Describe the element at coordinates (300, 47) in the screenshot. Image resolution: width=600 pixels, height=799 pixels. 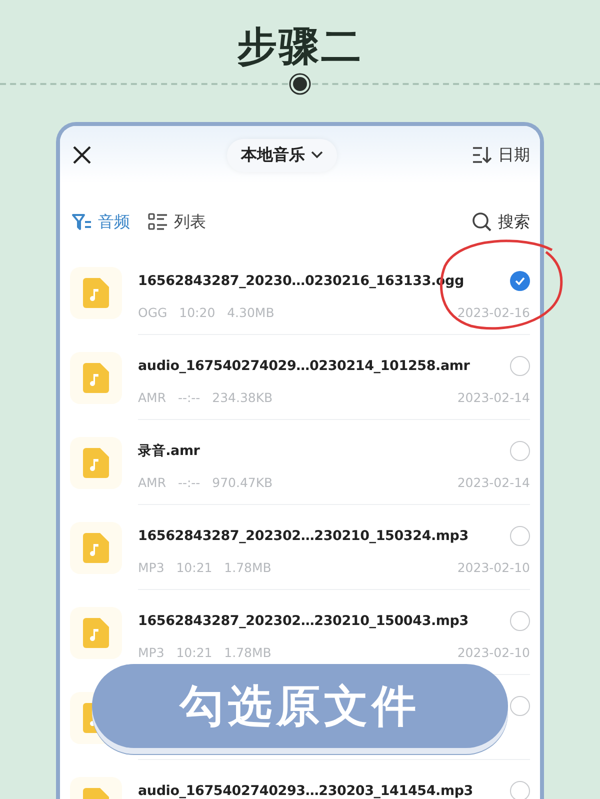
I see `step-heading: 步骤二` at that location.